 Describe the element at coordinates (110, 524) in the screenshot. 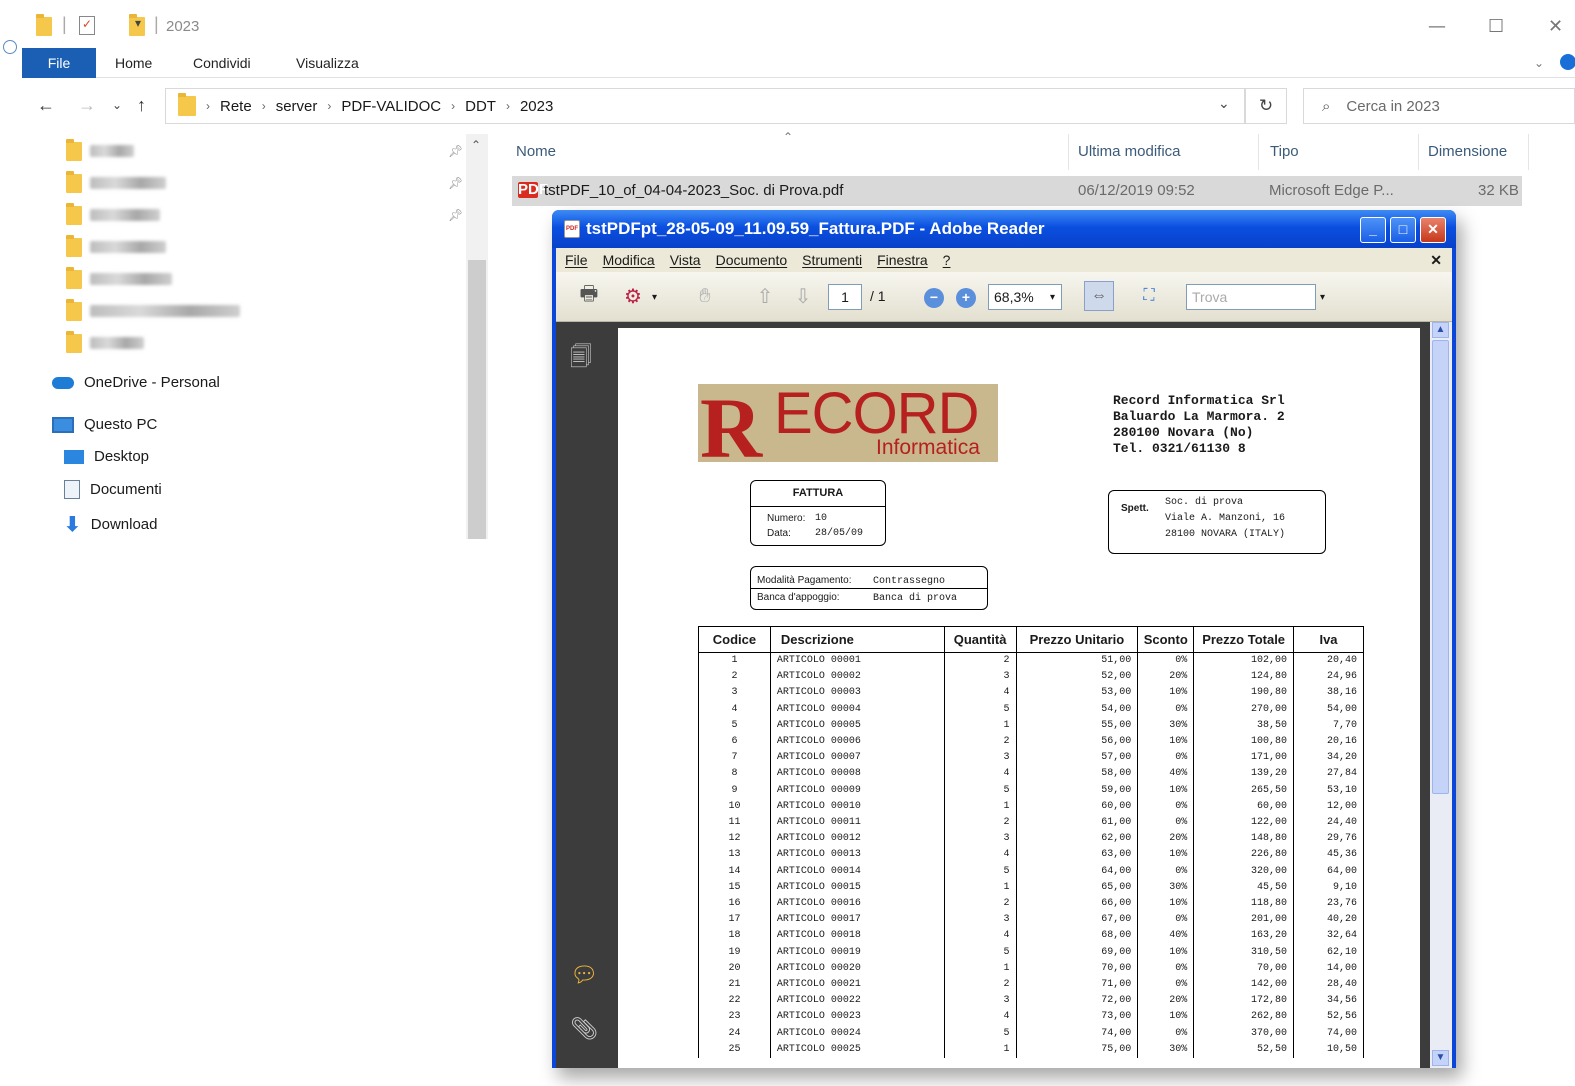

I see `sidebar-item-download: ⬇ Download` at that location.